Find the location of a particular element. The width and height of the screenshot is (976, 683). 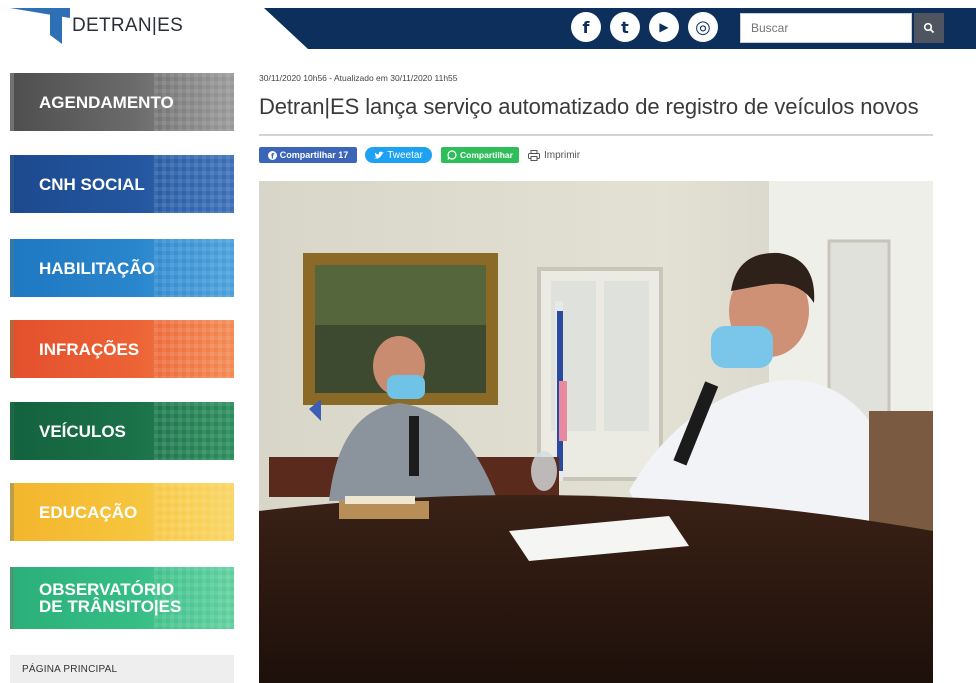

menu-label: EDUCAÇÃO is located at coordinates (88, 512).